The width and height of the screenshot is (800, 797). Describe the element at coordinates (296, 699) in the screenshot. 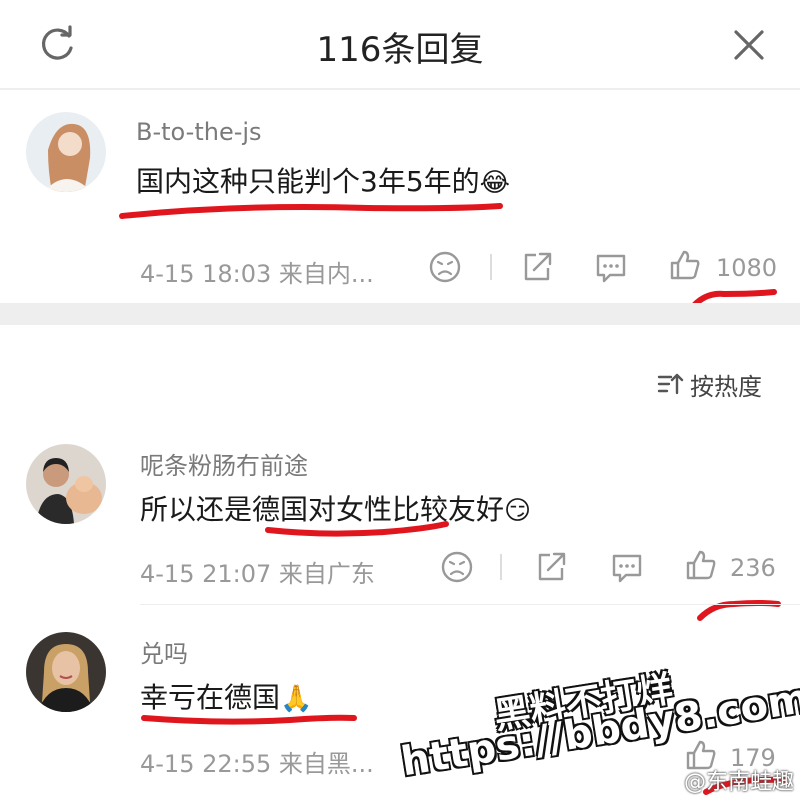

I see `emoji-pray-icon: 🙏` at that location.